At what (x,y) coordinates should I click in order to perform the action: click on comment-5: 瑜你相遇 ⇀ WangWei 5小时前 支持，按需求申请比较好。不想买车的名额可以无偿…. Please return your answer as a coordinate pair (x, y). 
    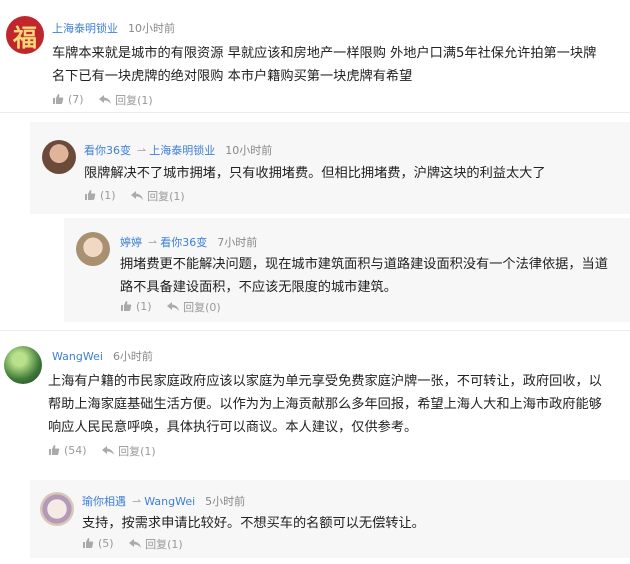
    Looking at the image, I should click on (330, 519).